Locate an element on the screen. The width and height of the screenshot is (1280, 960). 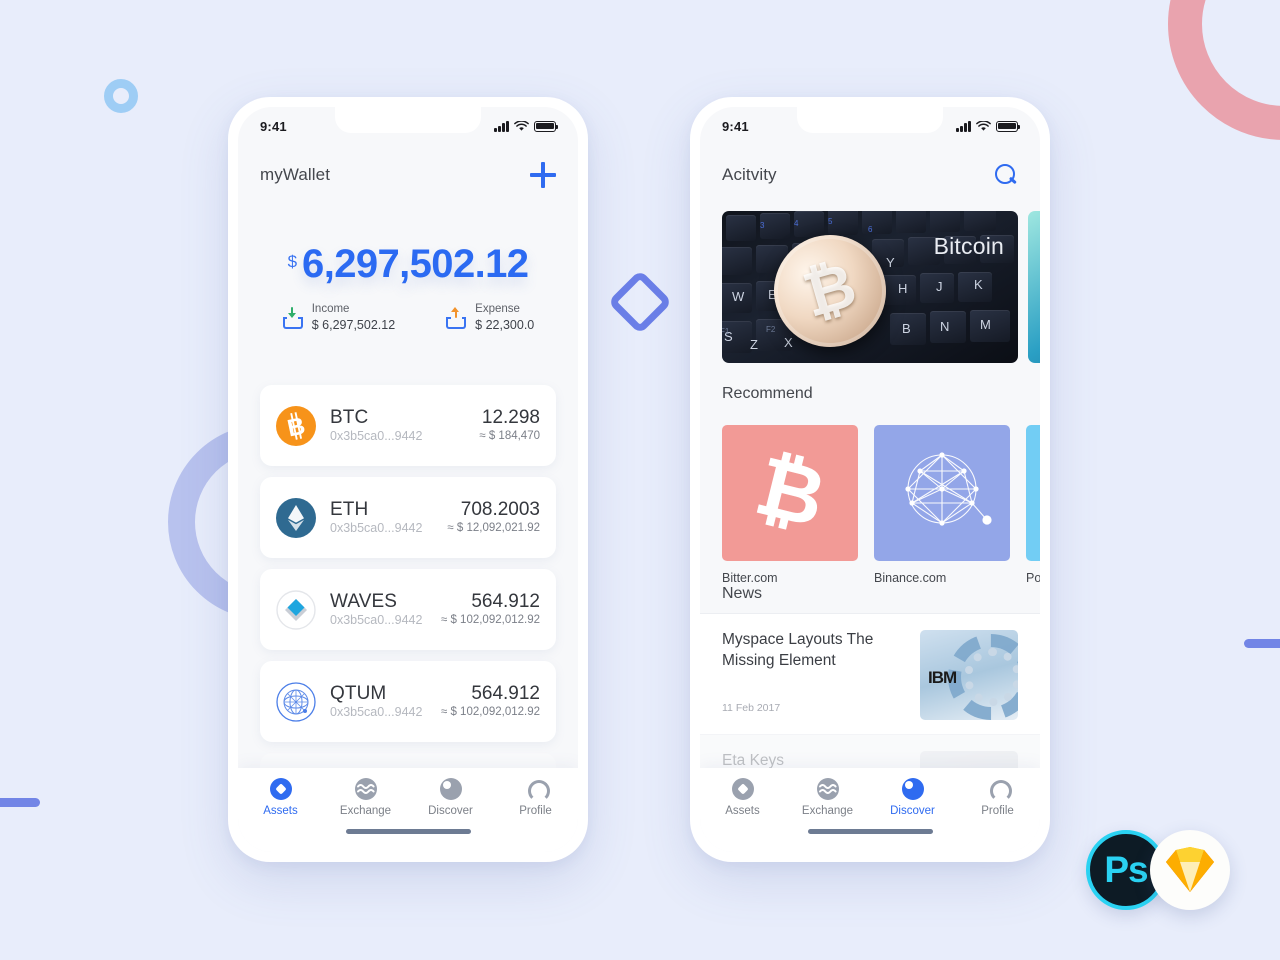
asset-list: B BTC 0x3b5ca0...9442 12.298 ≈ $ 184,470 is located at coordinates (408, 609).